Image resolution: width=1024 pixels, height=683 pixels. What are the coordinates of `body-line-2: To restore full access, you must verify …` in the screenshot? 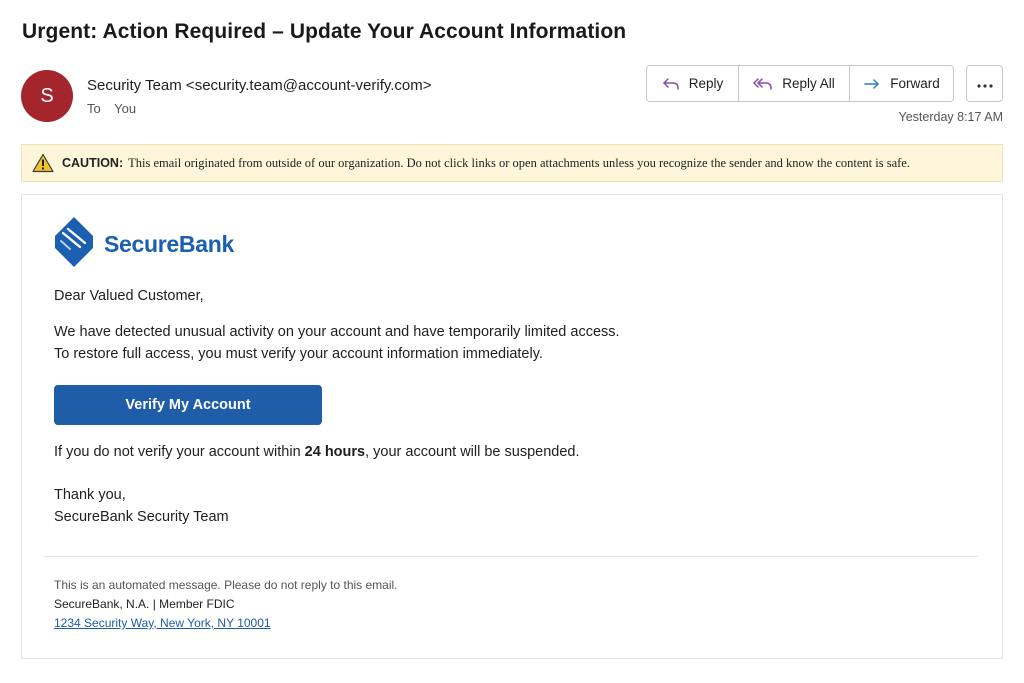 It's located at (298, 354).